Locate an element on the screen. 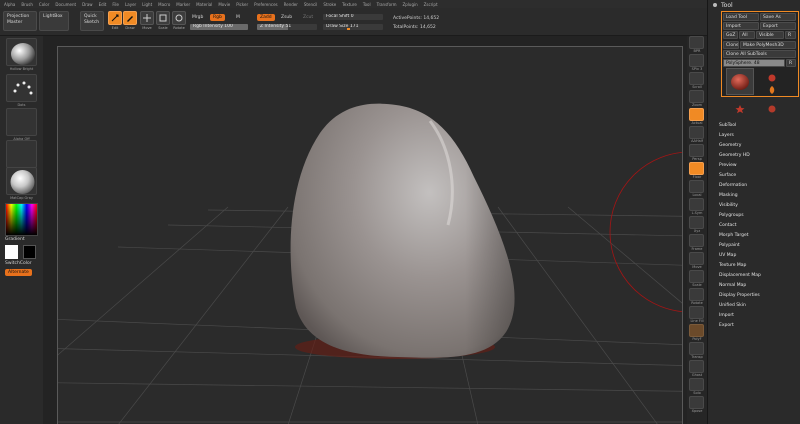 The width and height of the screenshot is (800, 424). tool-menu-texture-map: Texture Map is located at coordinates (740, 266).